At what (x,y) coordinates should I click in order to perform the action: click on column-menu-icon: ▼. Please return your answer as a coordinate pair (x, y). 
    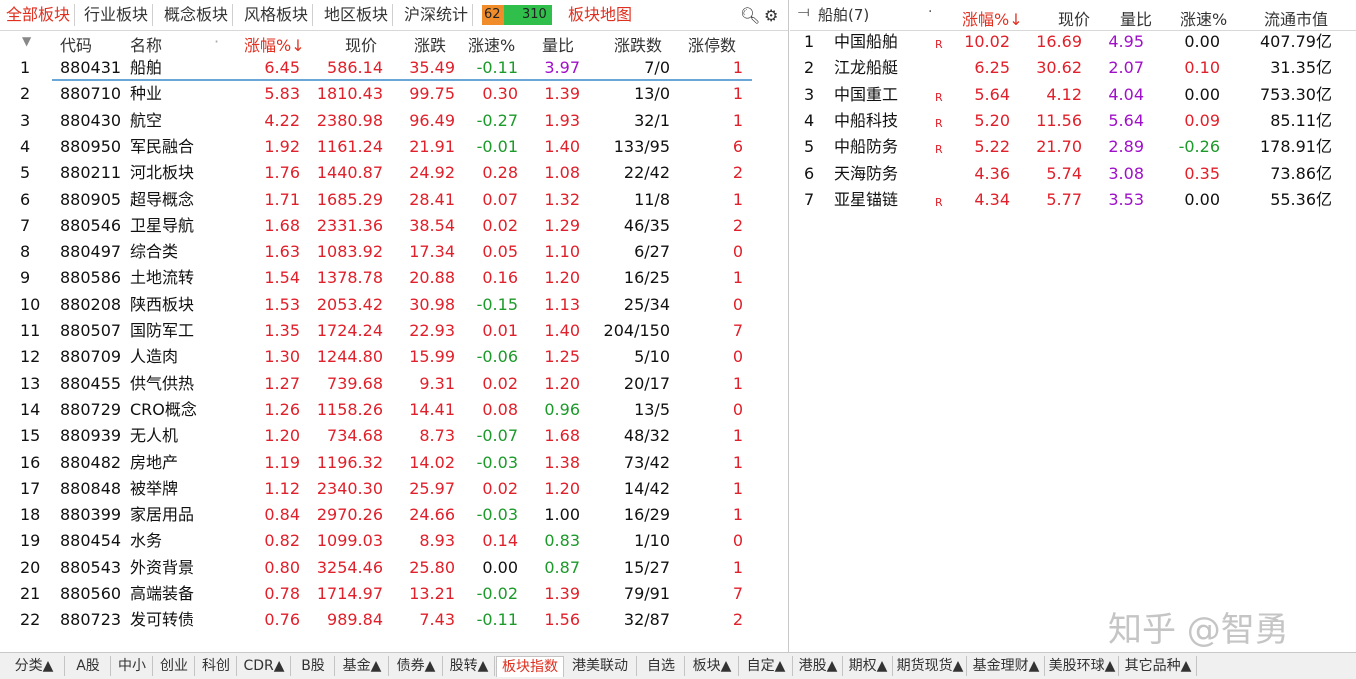
    Looking at the image, I should click on (26, 41).